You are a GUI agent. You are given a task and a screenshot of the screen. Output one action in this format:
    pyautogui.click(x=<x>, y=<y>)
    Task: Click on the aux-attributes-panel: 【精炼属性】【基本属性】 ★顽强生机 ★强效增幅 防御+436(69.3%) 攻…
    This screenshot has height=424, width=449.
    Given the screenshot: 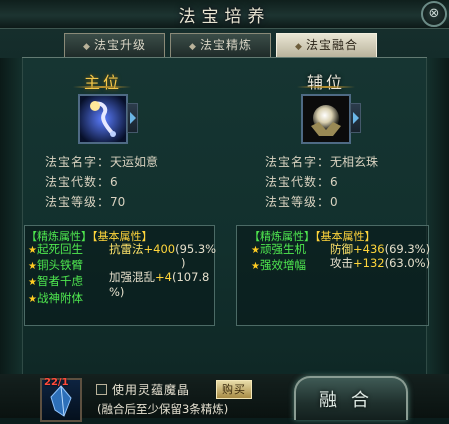 What is the action you would take?
    pyautogui.click(x=333, y=275)
    